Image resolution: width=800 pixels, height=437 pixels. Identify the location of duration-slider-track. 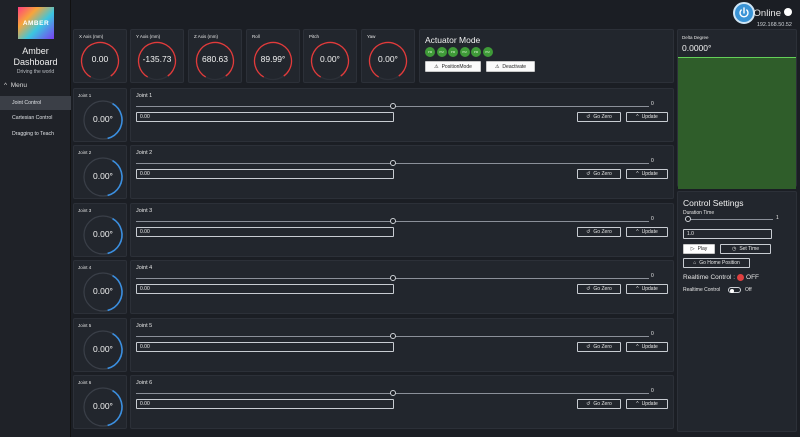
(729, 219).